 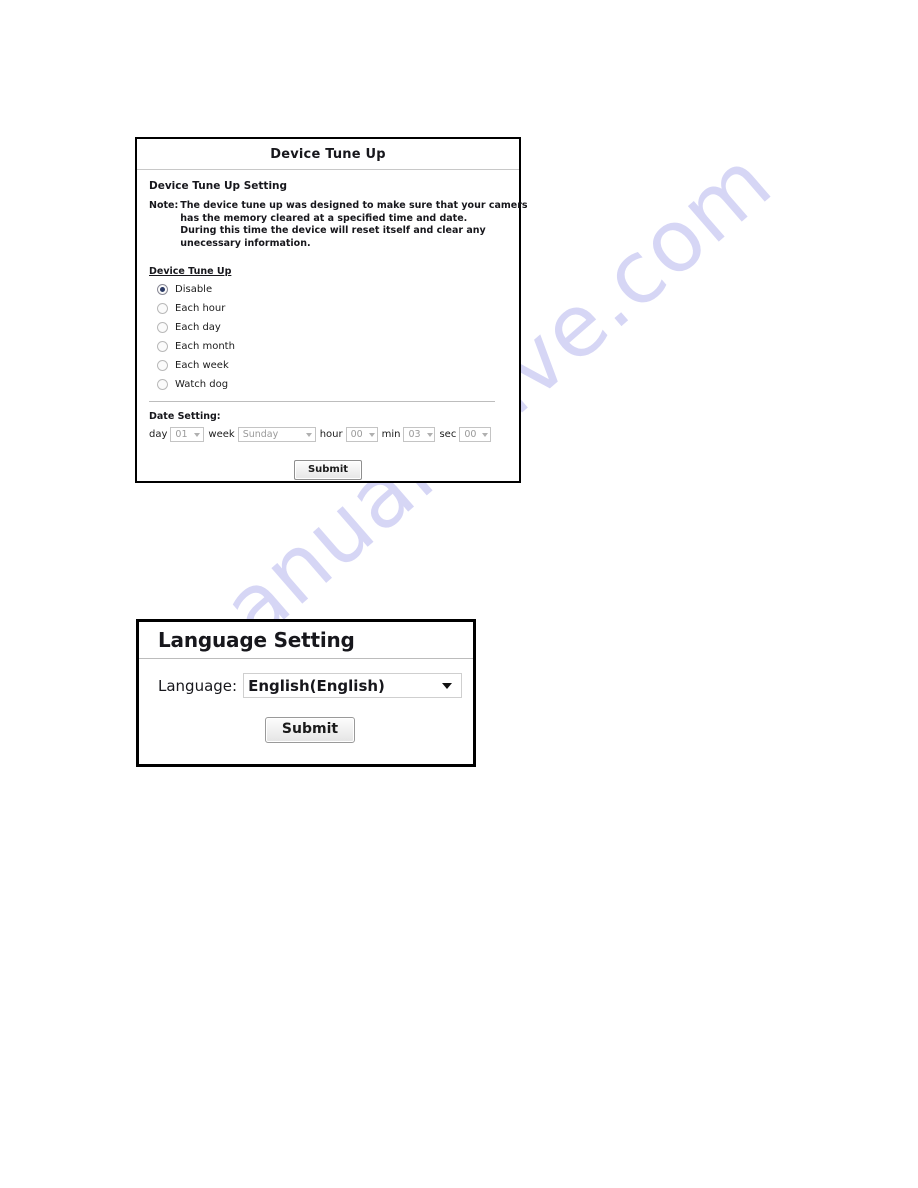 I want to click on sec-label: sec, so click(x=448, y=434).